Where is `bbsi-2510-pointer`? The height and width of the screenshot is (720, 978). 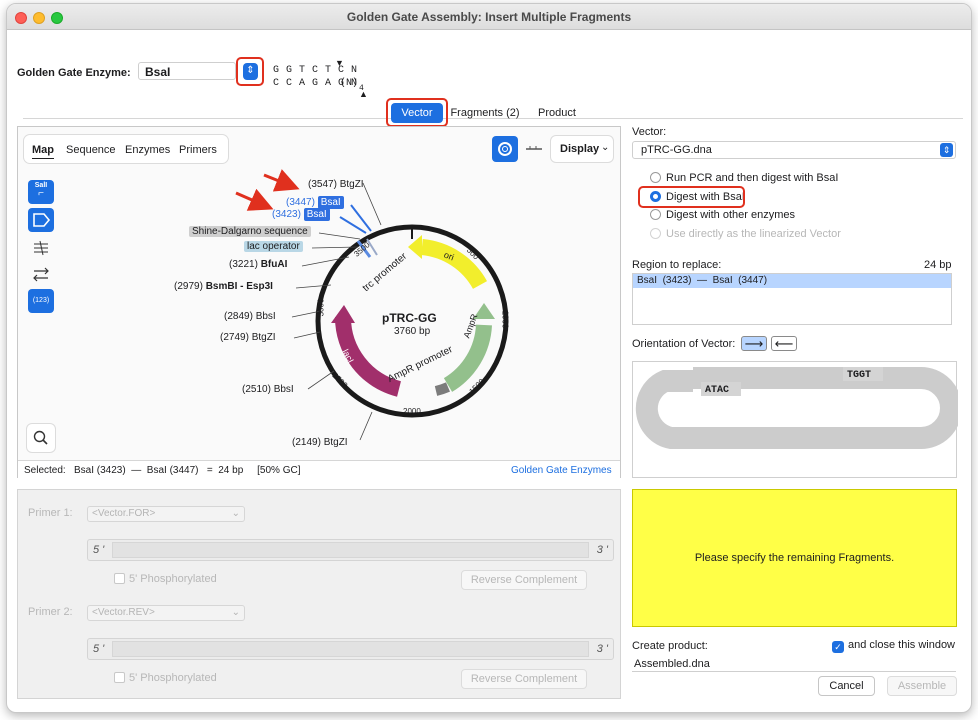
bbsi-2510-pointer is located at coordinates (321, 380).